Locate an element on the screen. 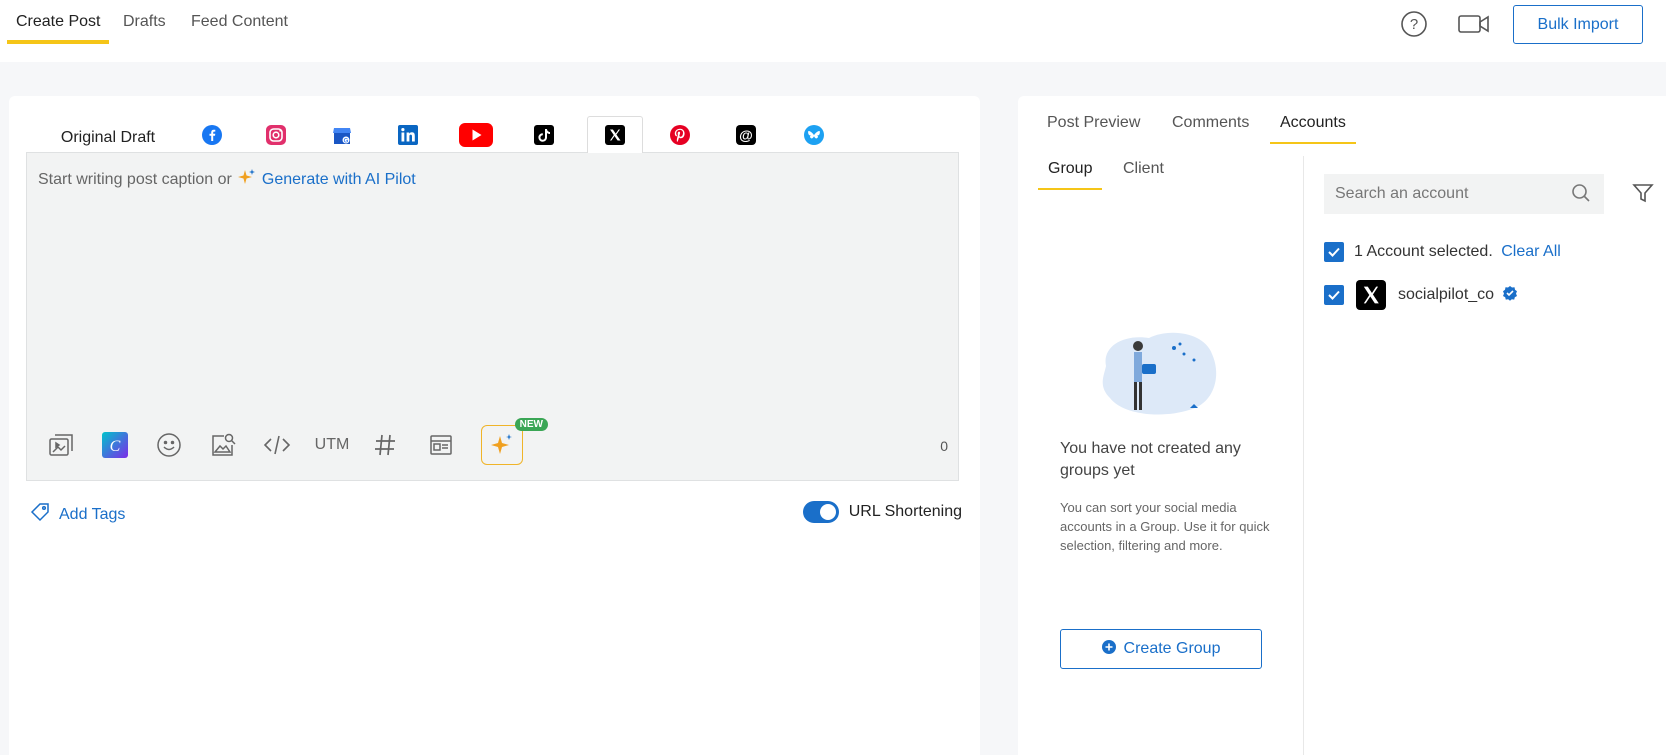  url-shortening-label: URL Shortening is located at coordinates (905, 511).